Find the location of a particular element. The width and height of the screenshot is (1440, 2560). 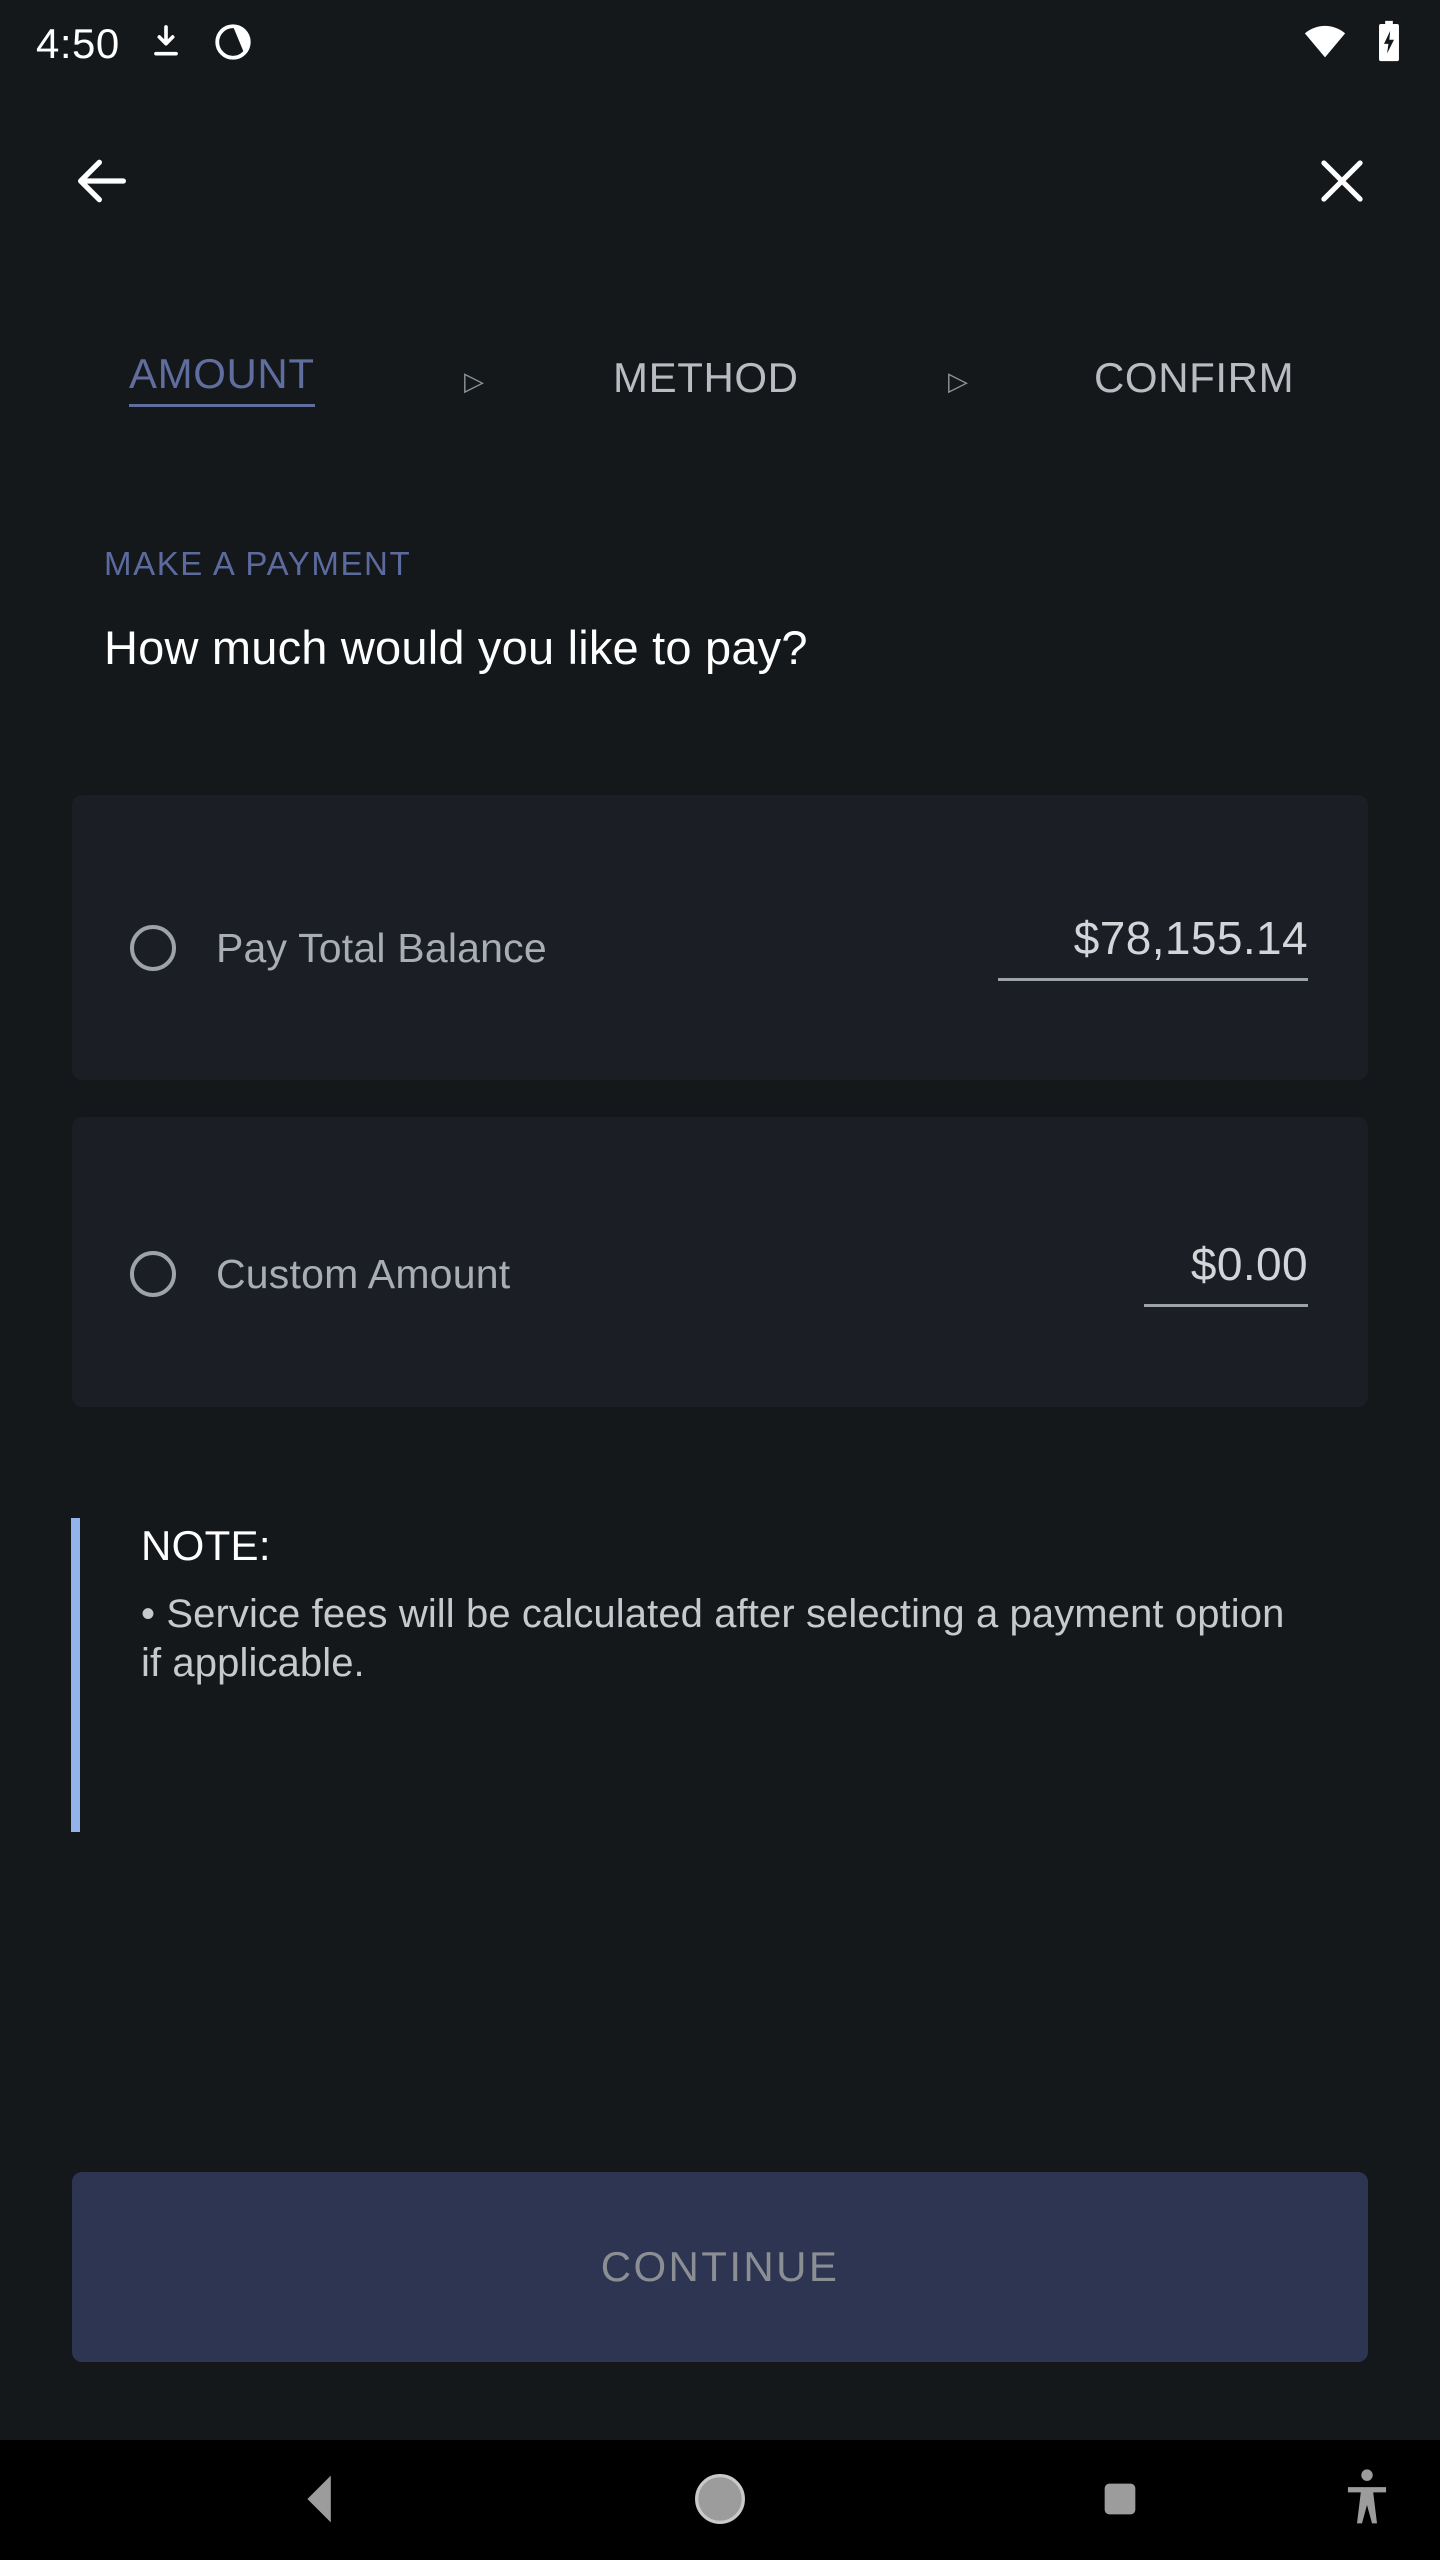

note-title: NOTE: is located at coordinates (206, 1545).